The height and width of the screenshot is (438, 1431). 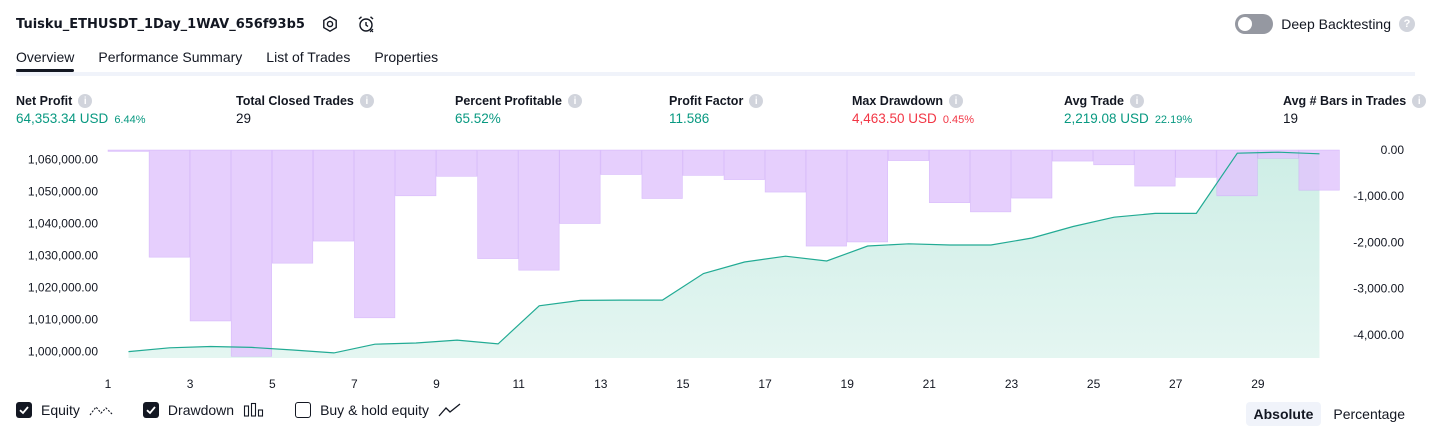 What do you see at coordinates (63, 192) in the screenshot?
I see `left-axis-tick-label: 1,050,000.00` at bounding box center [63, 192].